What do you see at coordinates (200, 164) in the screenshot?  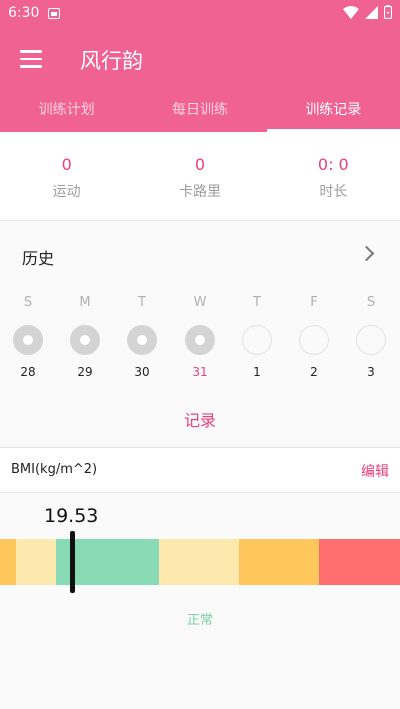 I see `stat-calories-value: 0` at bounding box center [200, 164].